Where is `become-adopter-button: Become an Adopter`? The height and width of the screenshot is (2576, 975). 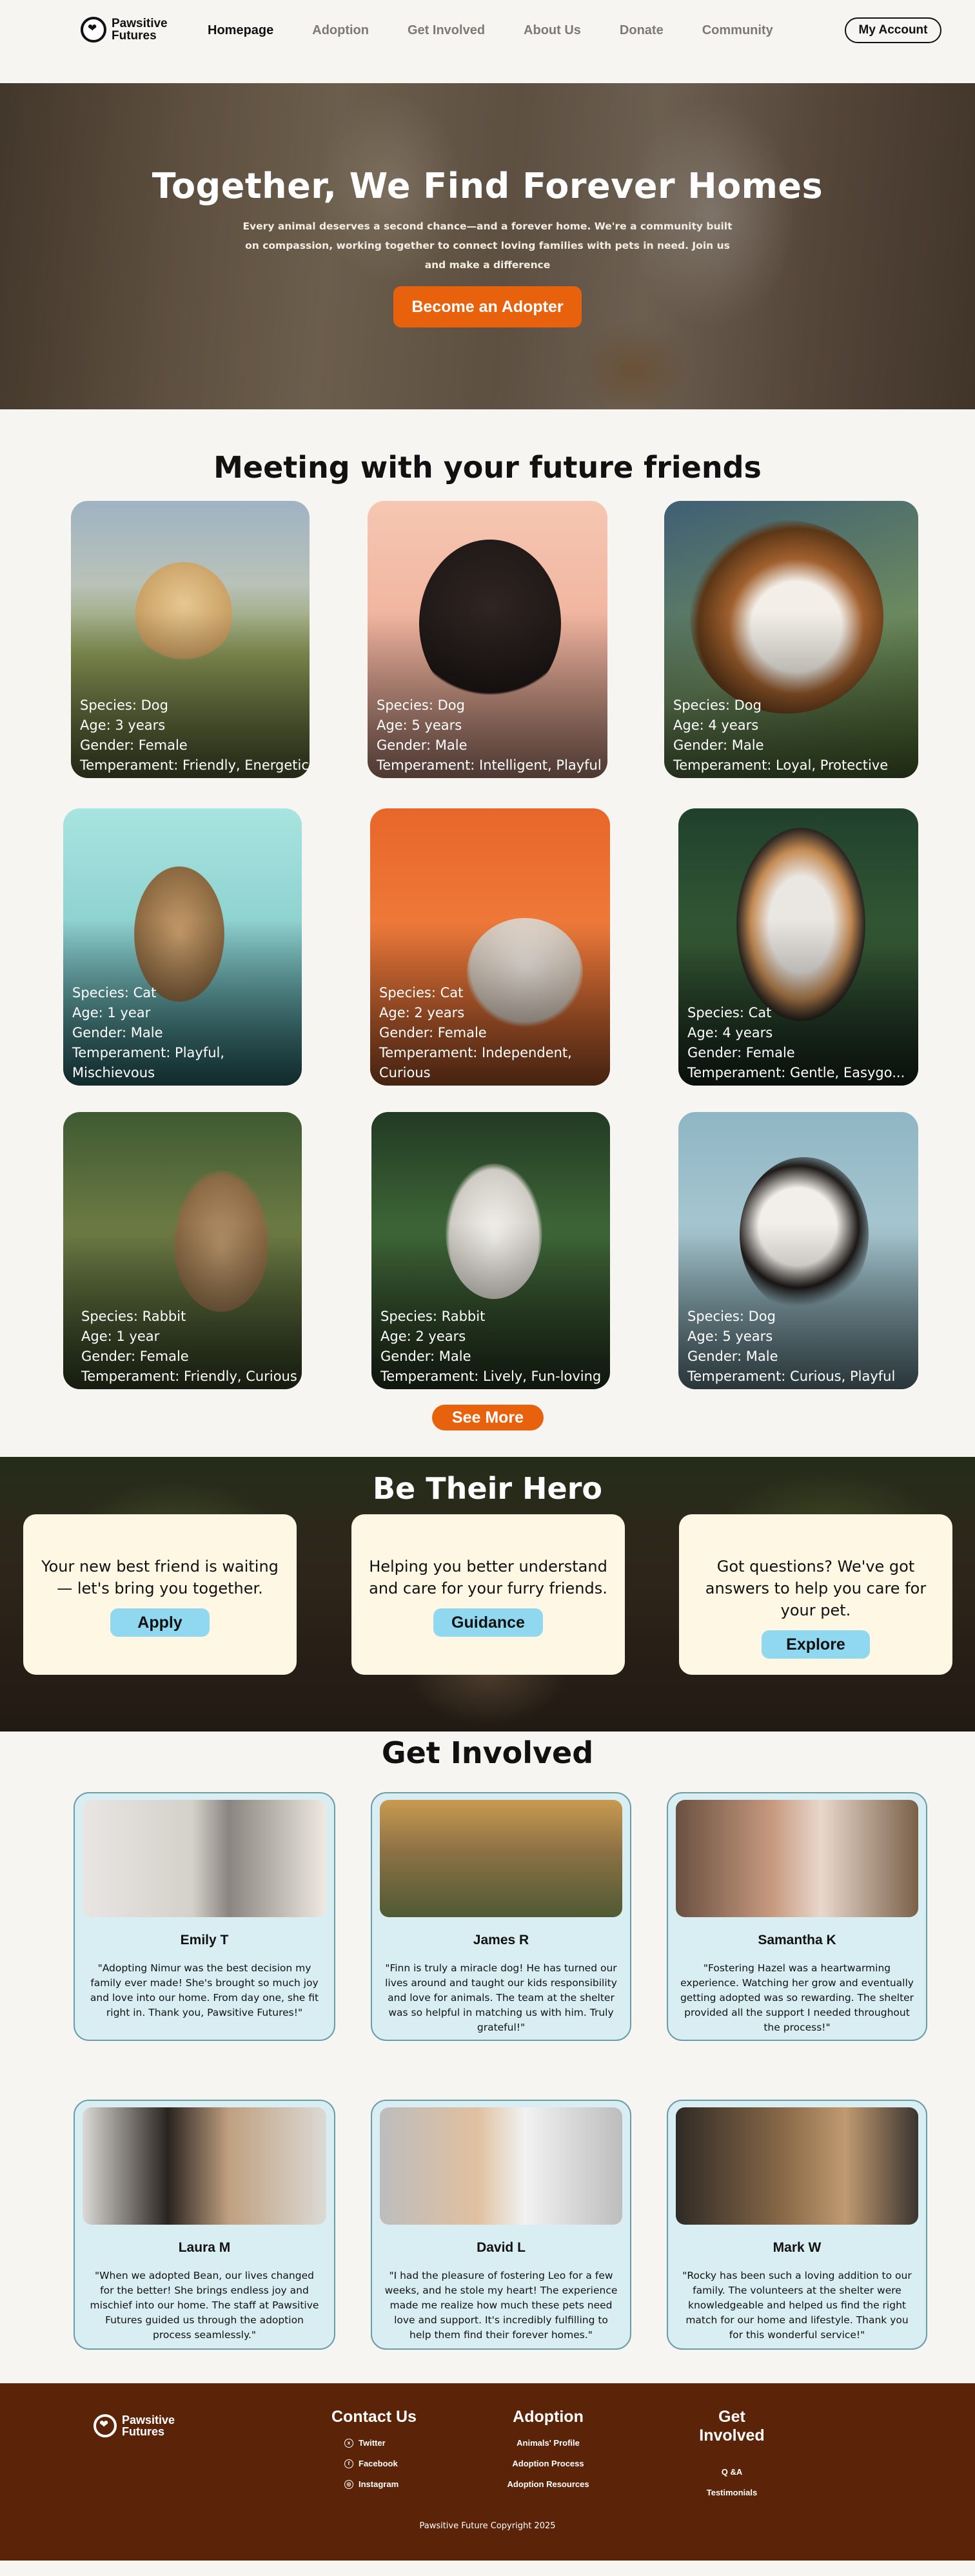 become-adopter-button: Become an Adopter is located at coordinates (488, 307).